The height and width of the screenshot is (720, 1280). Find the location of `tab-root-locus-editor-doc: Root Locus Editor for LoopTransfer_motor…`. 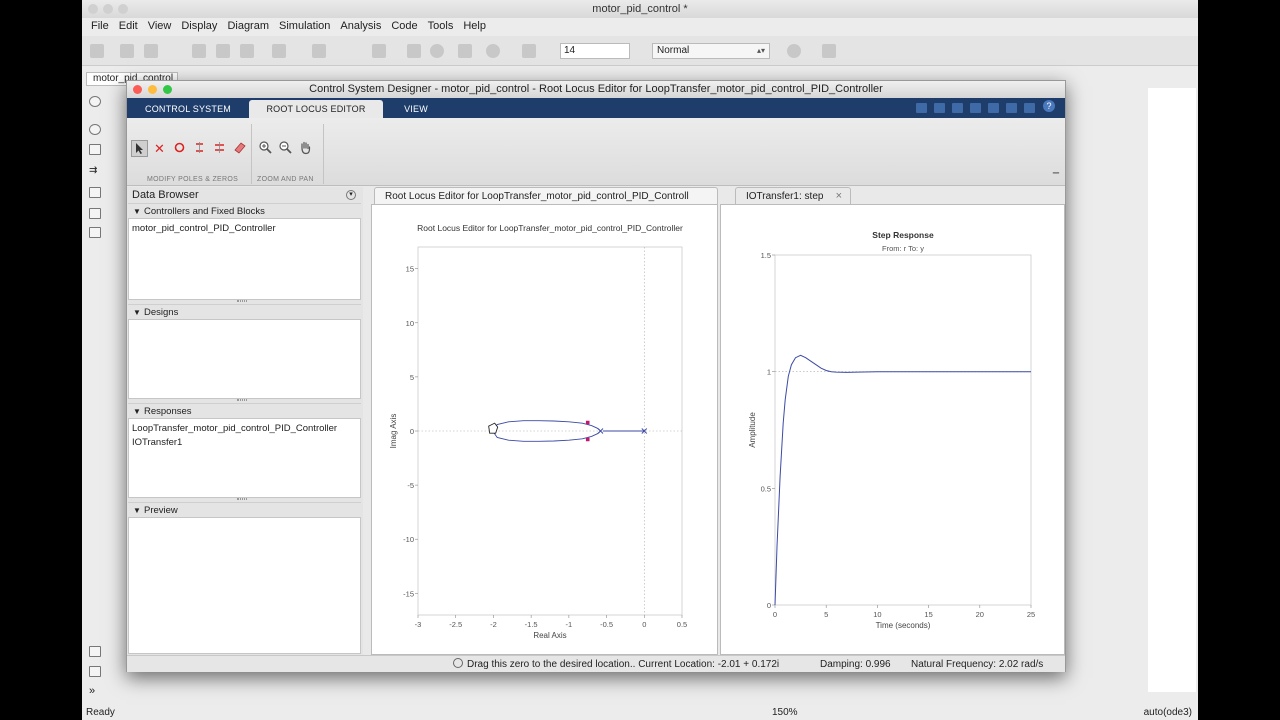

tab-root-locus-editor-doc: Root Locus Editor for LoopTransfer_motor… is located at coordinates (546, 195).